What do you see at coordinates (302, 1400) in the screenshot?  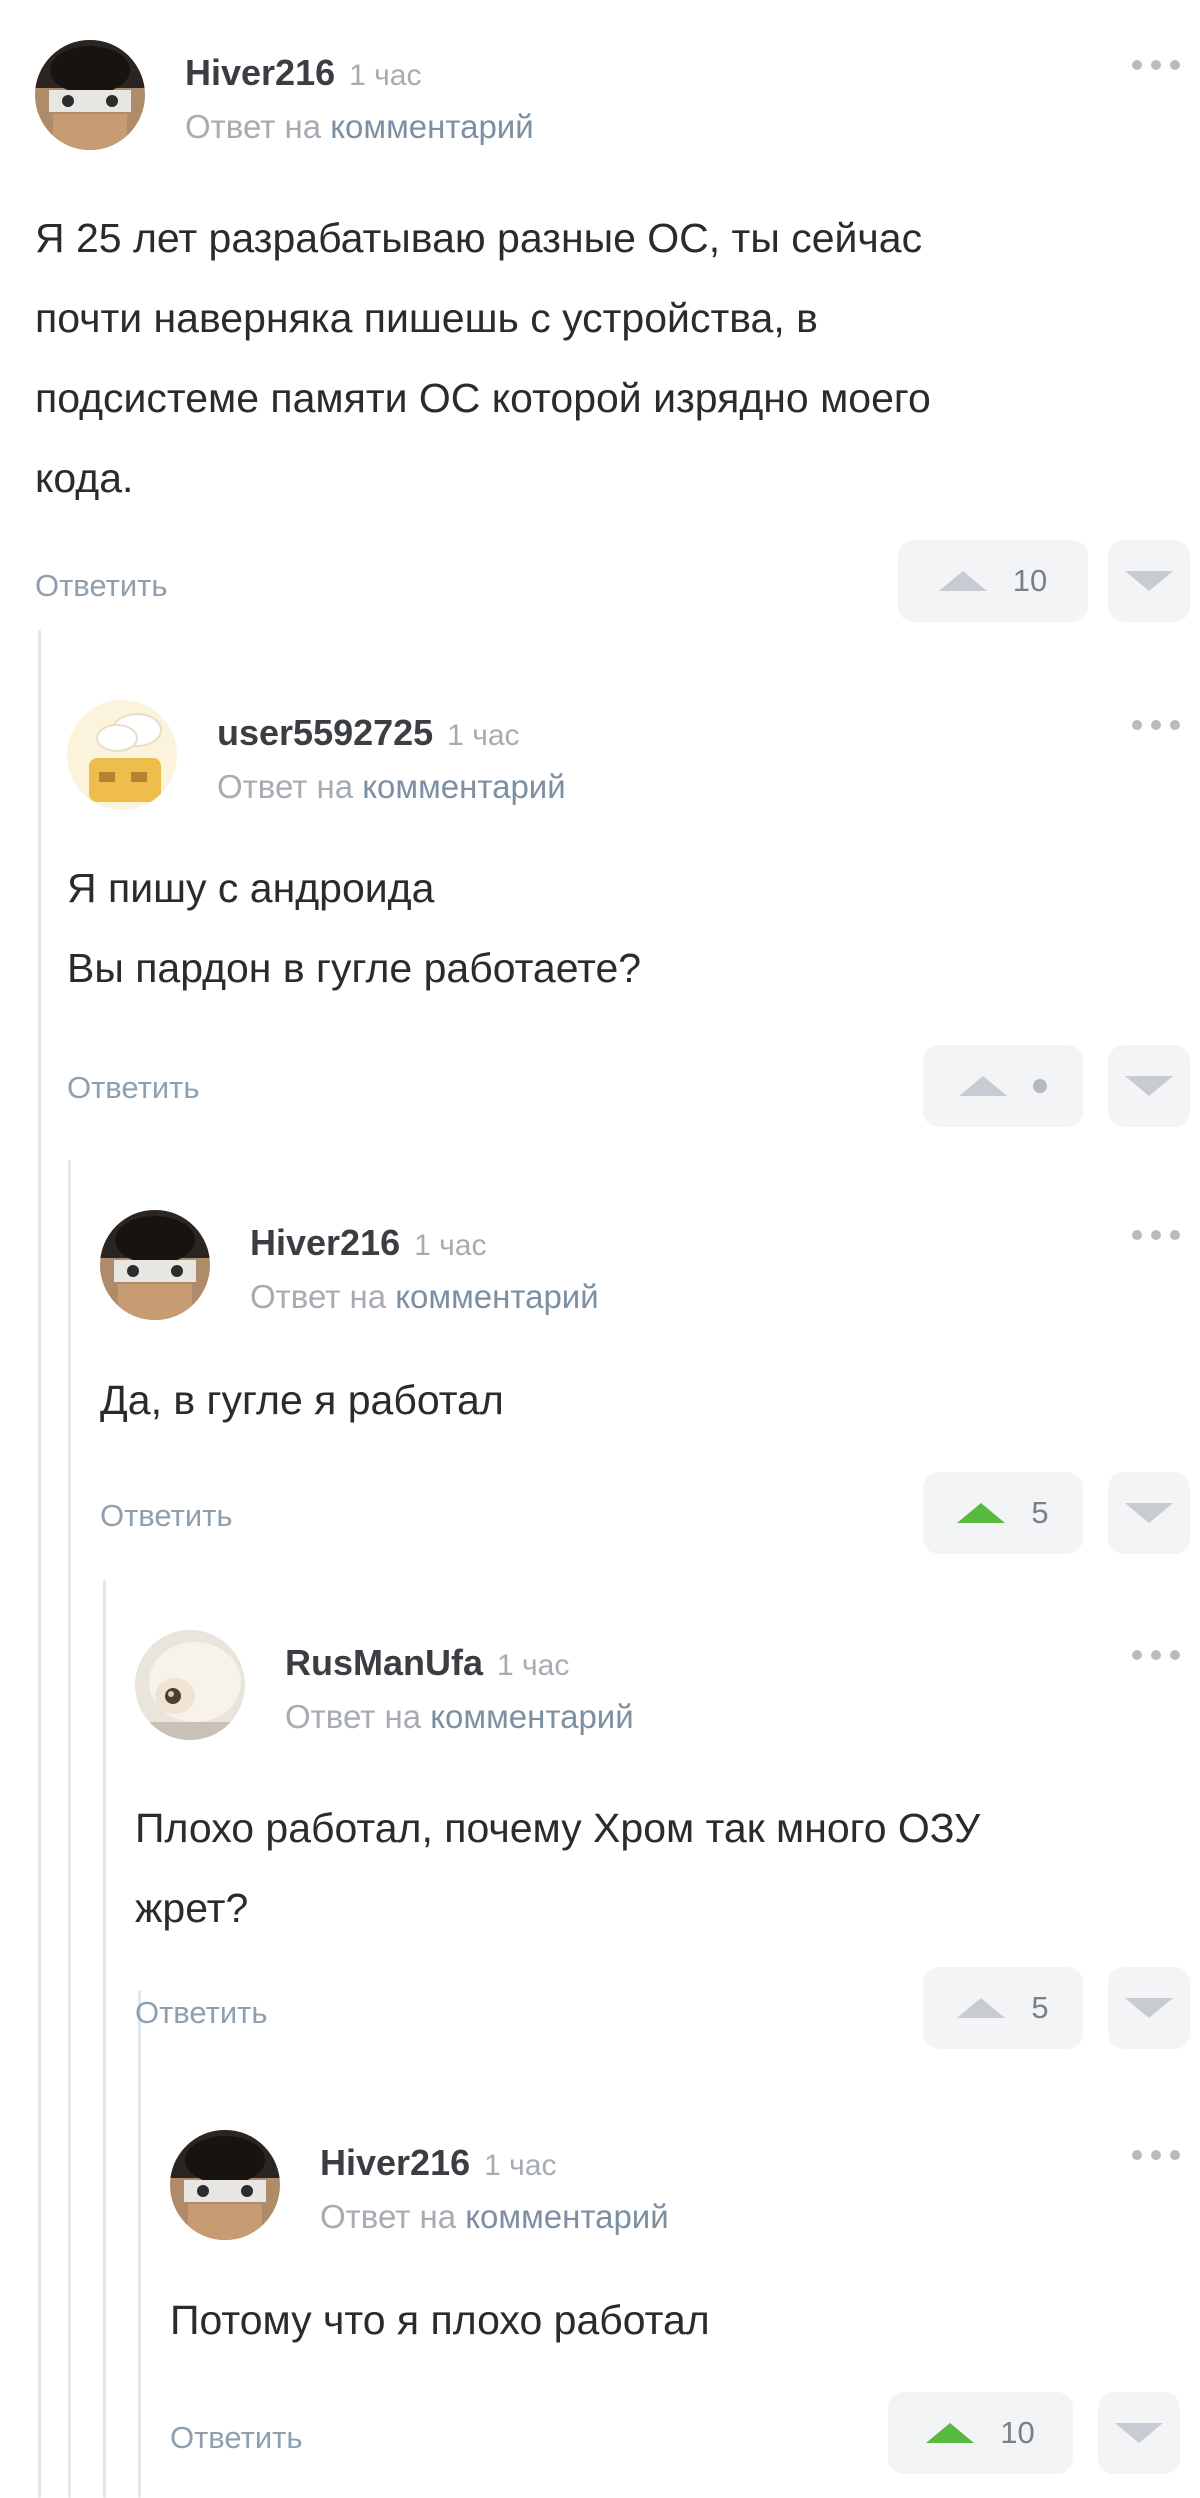 I see `text-line: Да, в гугле я работал` at bounding box center [302, 1400].